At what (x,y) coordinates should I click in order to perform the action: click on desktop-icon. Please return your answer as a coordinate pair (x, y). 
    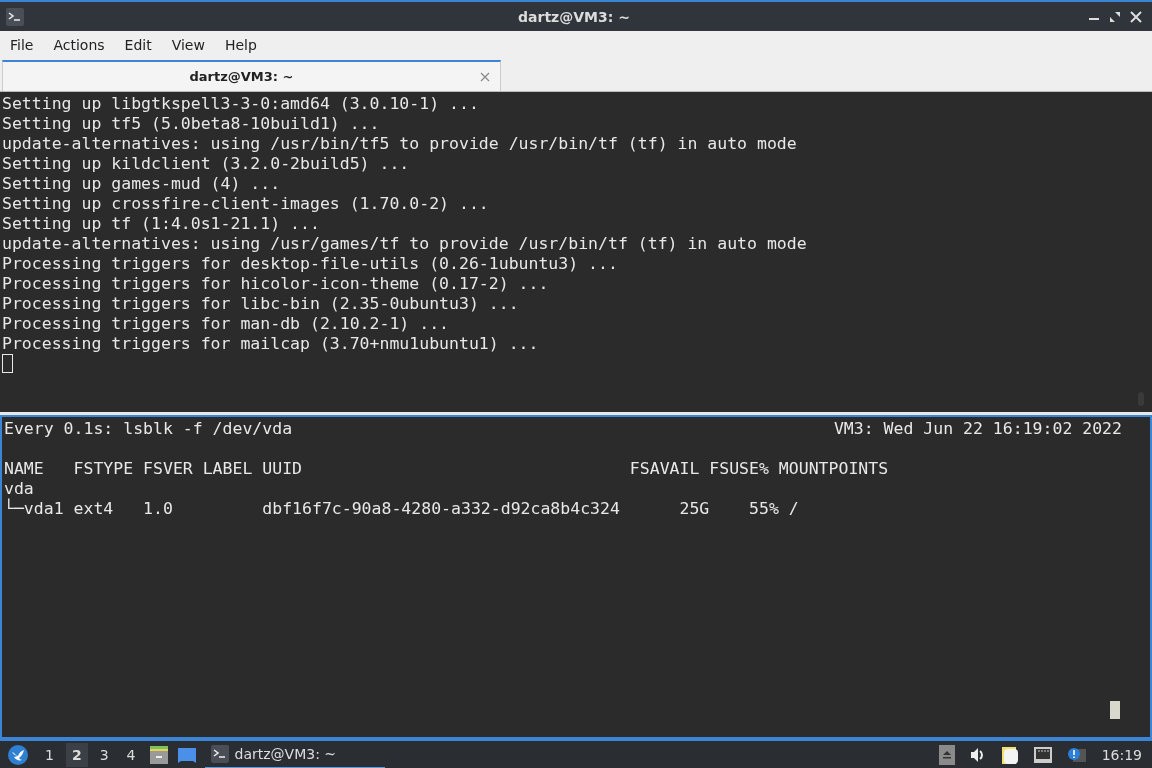
    Looking at the image, I should click on (186, 755).